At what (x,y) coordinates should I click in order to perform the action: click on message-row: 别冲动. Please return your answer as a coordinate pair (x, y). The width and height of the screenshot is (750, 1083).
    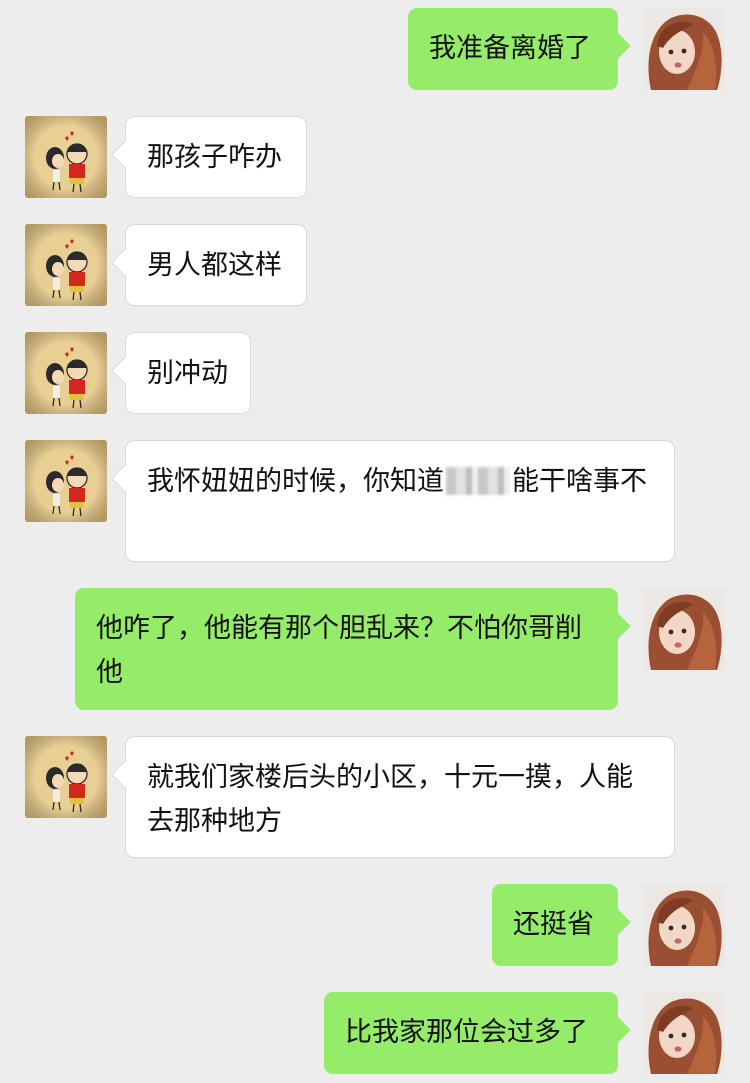
    Looking at the image, I should click on (375, 373).